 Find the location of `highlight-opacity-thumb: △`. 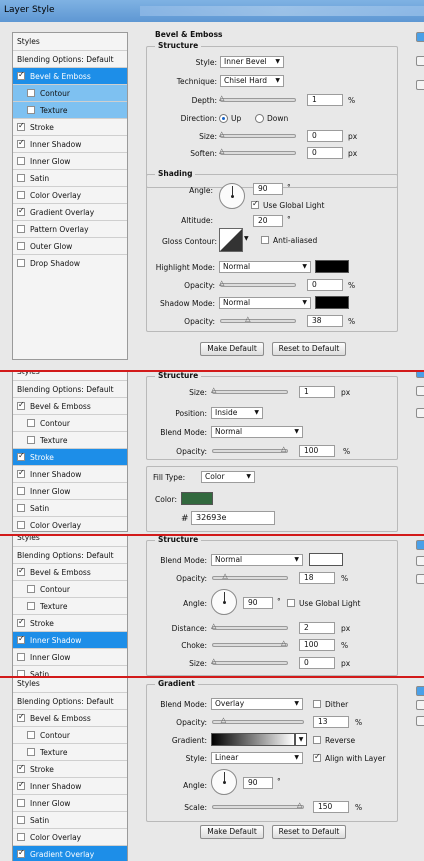

highlight-opacity-thumb: △ is located at coordinates (223, 283).